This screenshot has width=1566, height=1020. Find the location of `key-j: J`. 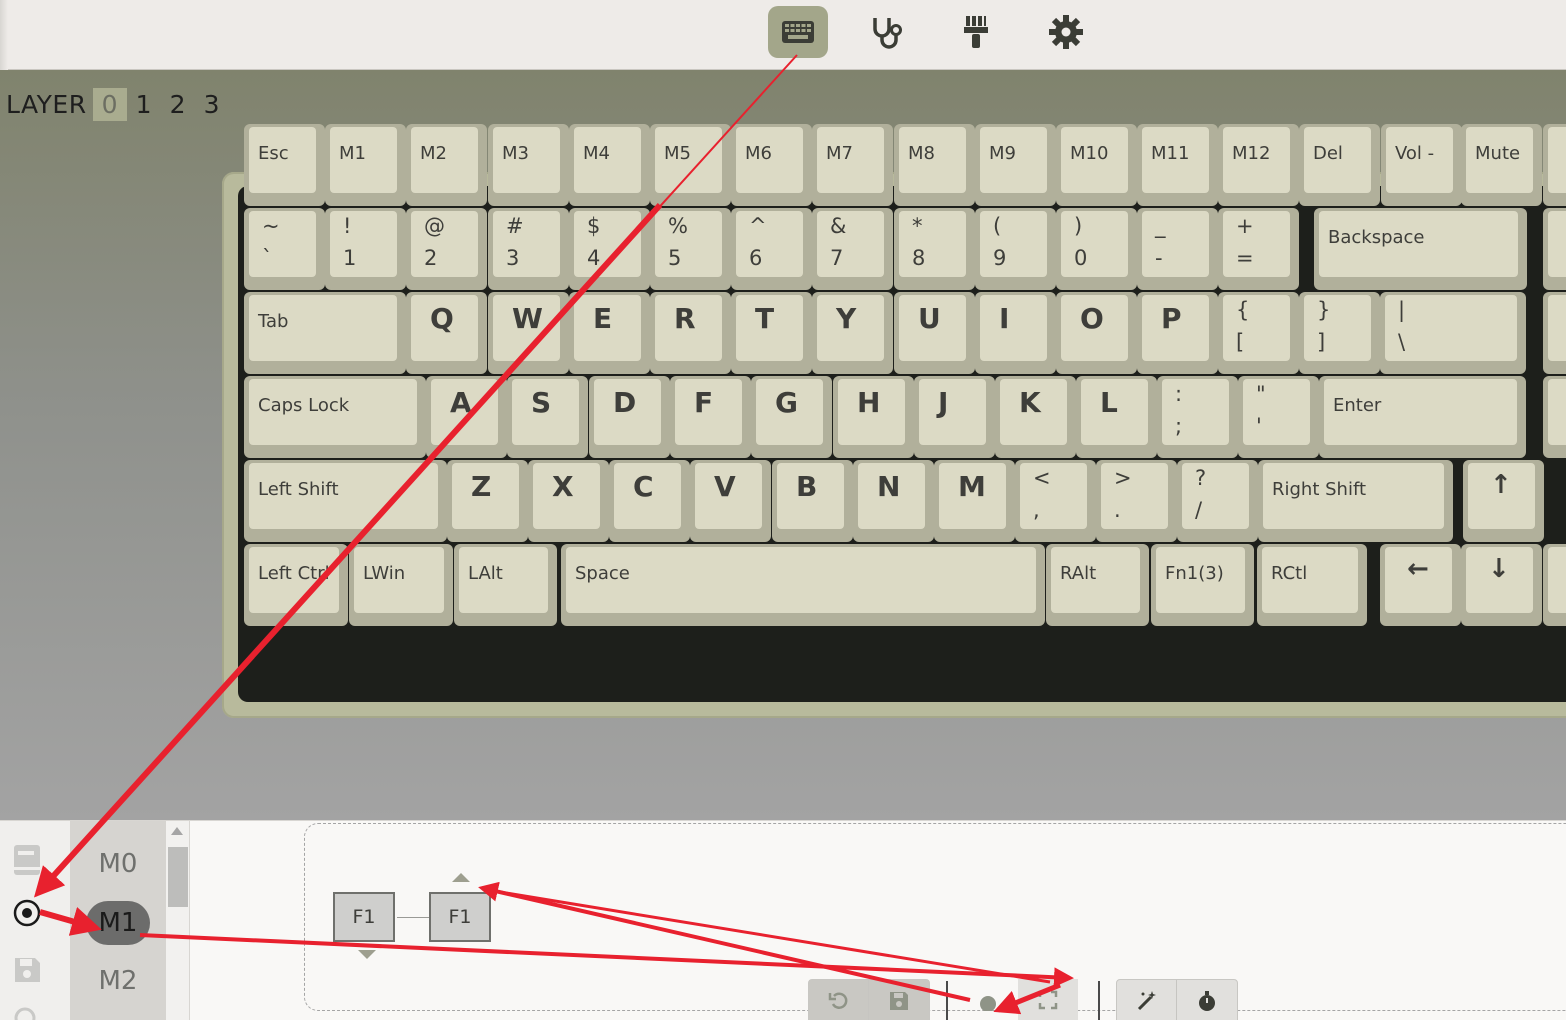

key-j: J is located at coordinates (954, 417).